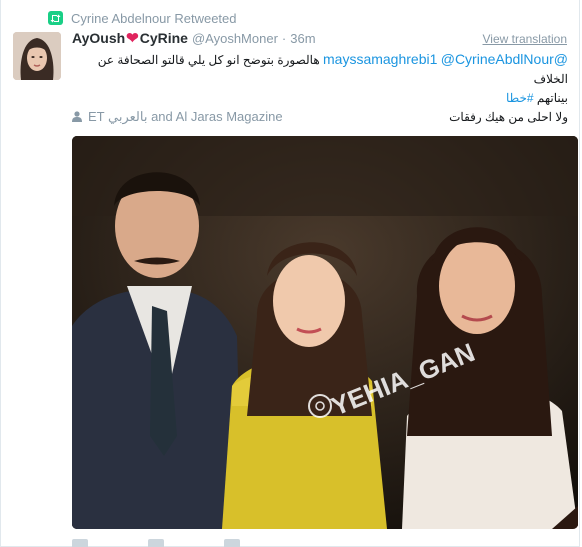 The height and width of the screenshot is (547, 582). I want to click on reply-icon, so click(80, 543).